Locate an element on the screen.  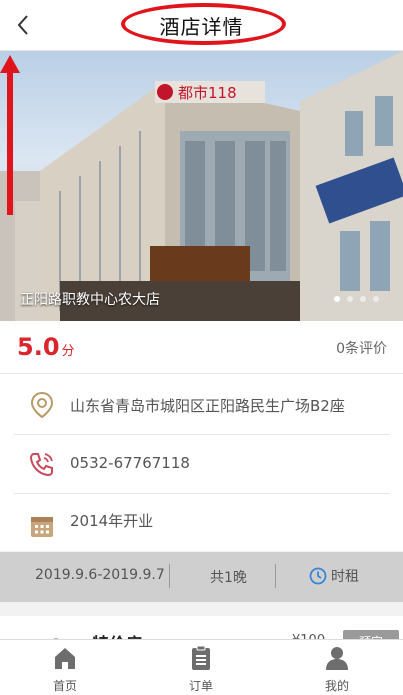
date-range: 2019.9.6-2019.9.7 is located at coordinates (100, 575).